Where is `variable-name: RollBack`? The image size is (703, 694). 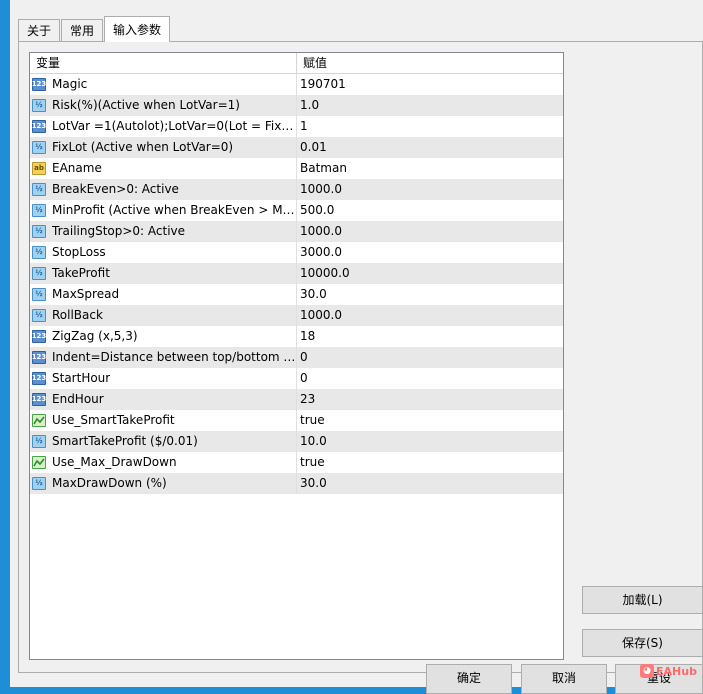
variable-name: RollBack is located at coordinates (77, 315).